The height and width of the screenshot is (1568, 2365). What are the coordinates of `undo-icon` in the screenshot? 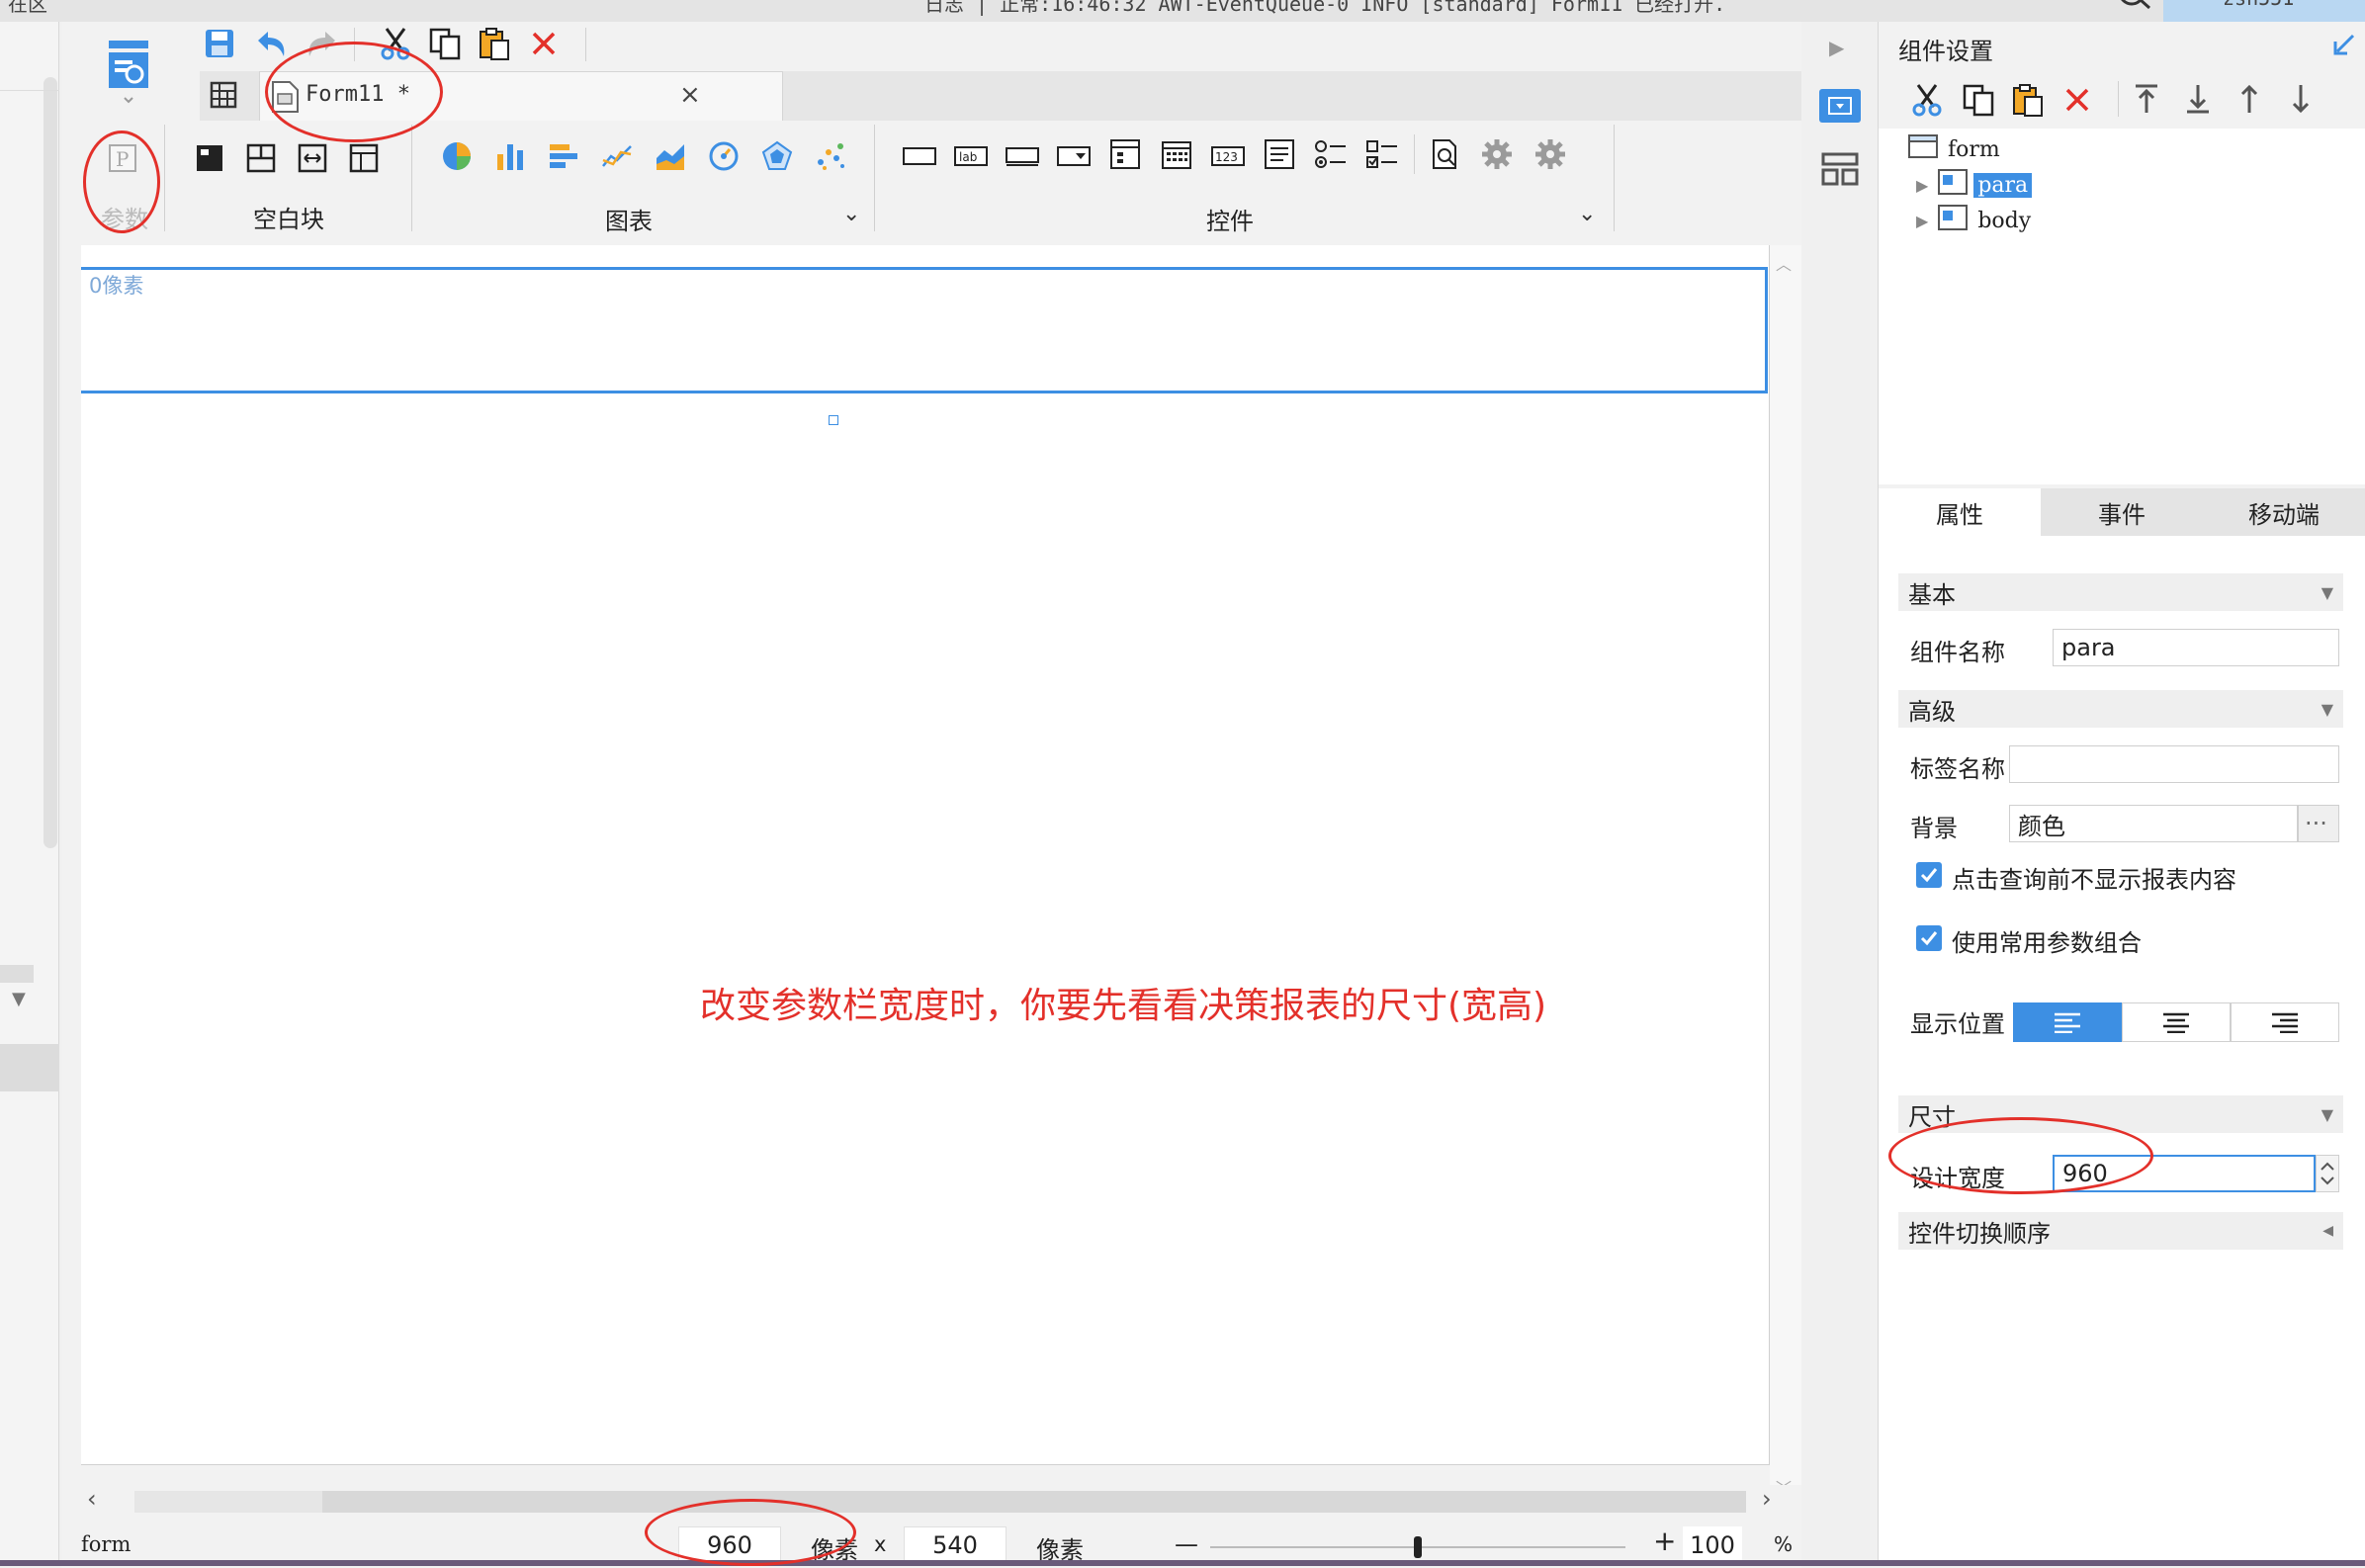 It's located at (271, 43).